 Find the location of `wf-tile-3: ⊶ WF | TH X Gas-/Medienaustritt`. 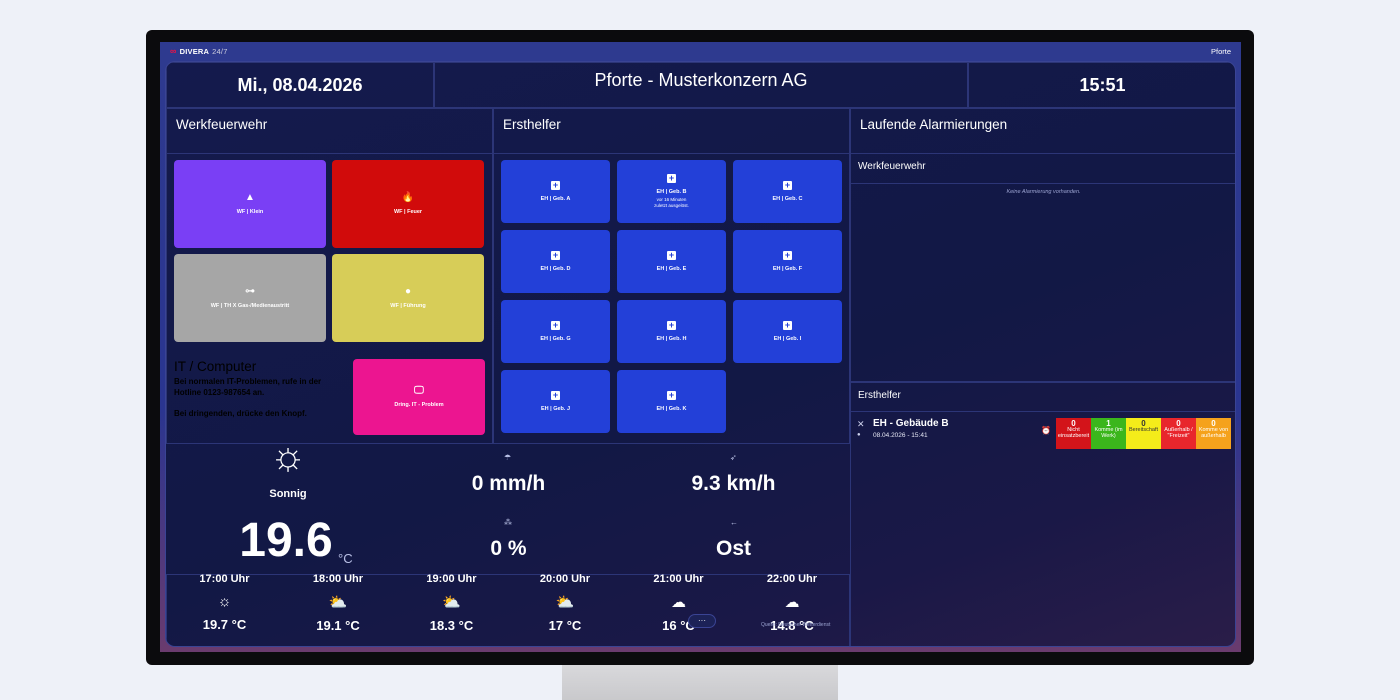

wf-tile-3: ⊶ WF | TH X Gas-/Medienaustritt is located at coordinates (250, 298).